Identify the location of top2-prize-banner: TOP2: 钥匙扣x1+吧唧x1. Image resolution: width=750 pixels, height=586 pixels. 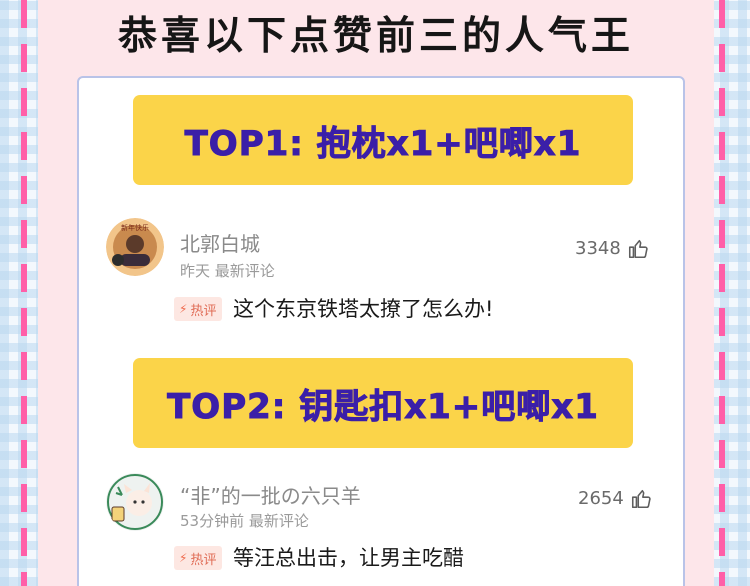
(383, 403).